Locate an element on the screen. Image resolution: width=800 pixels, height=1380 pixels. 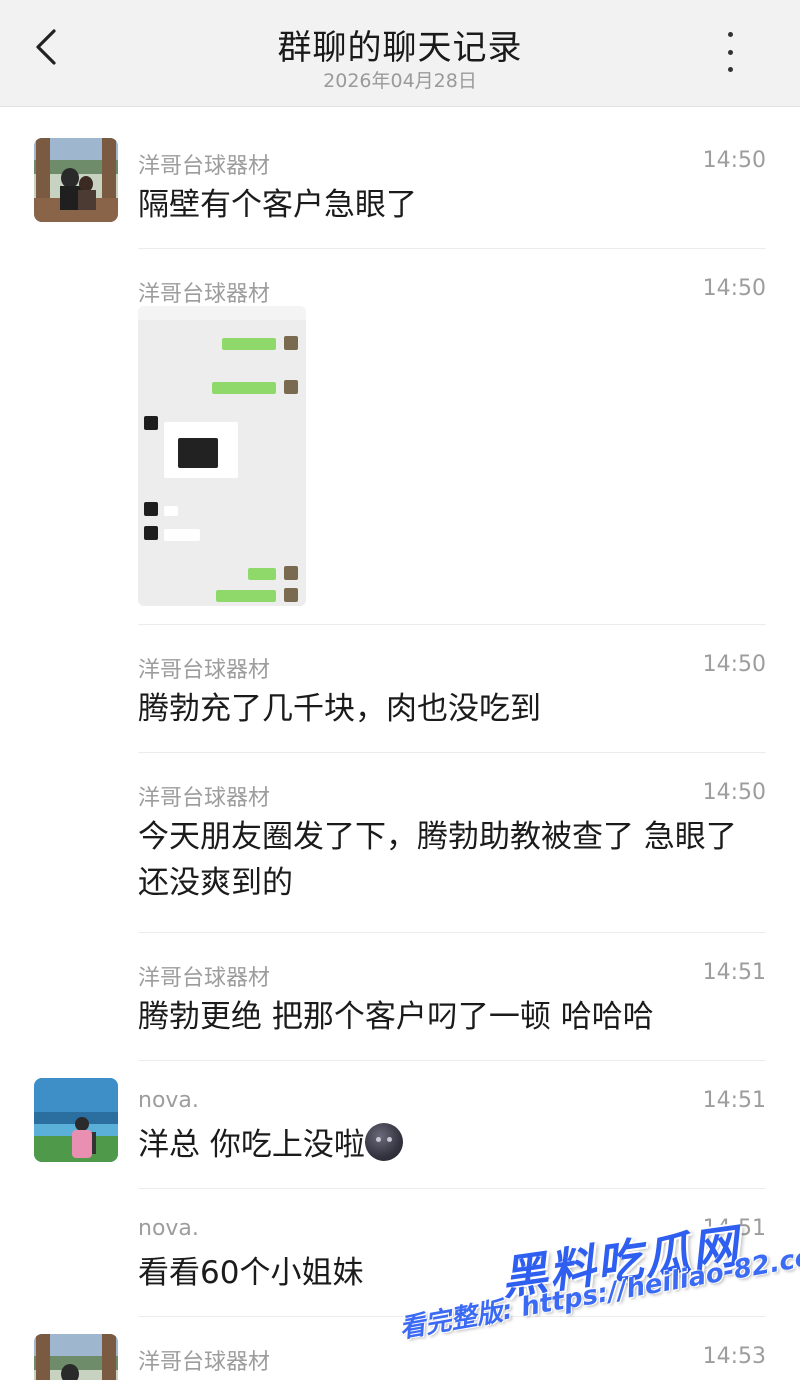
message-text-line: 今天朋友圈发了下，腾勃助教被查了 急眼了 is located at coordinates (437, 837).